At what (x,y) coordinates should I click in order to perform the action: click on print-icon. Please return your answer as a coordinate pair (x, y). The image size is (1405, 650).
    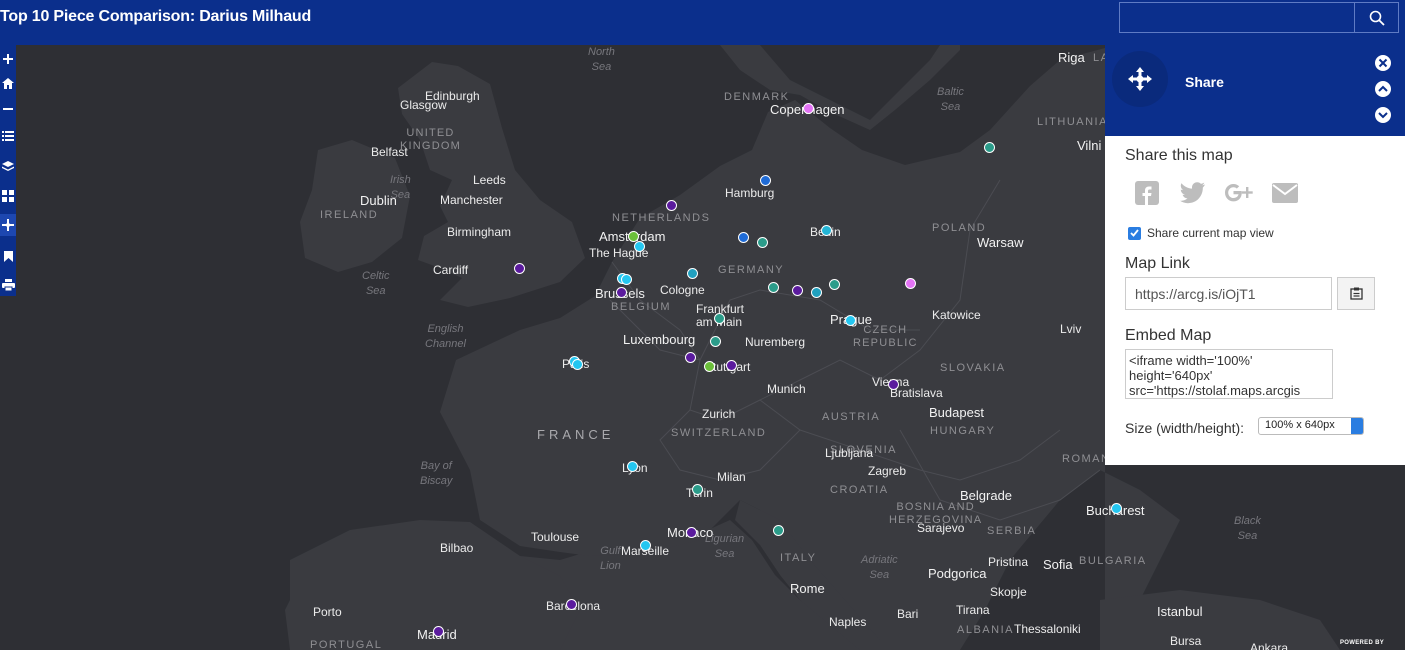
    Looking at the image, I should click on (8, 285).